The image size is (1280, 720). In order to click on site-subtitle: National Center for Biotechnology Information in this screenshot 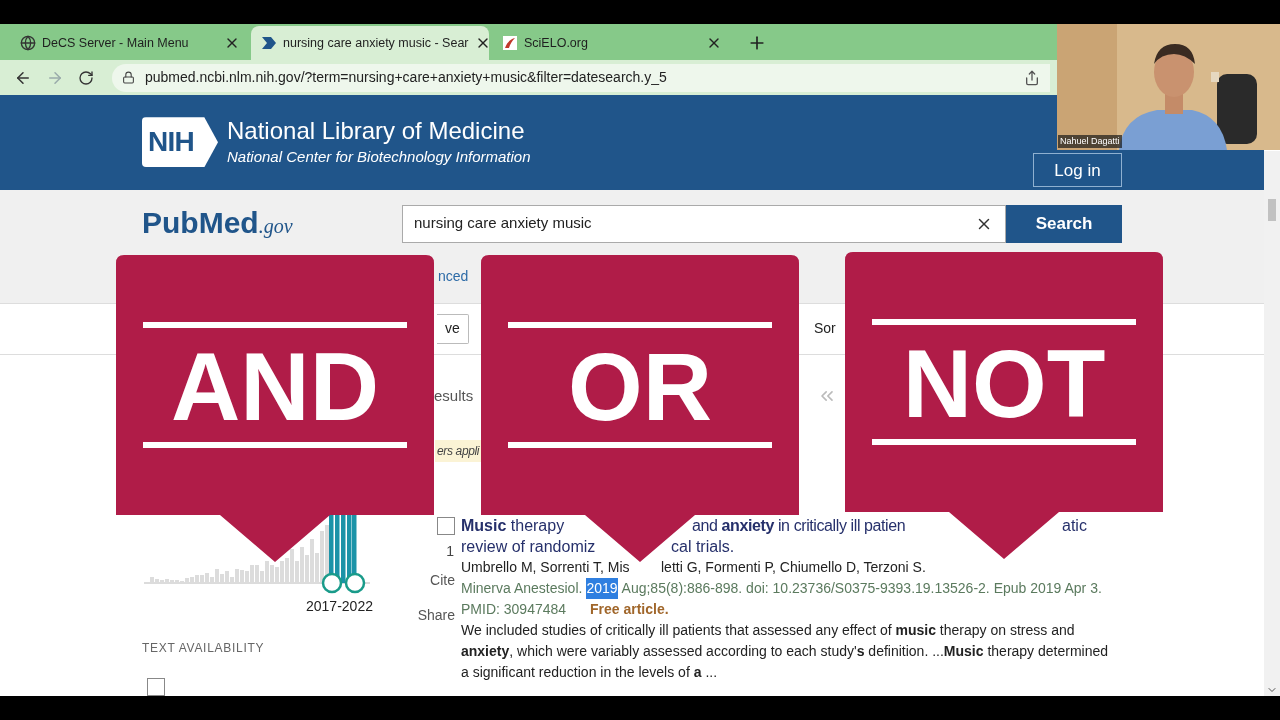, I will do `click(379, 157)`.